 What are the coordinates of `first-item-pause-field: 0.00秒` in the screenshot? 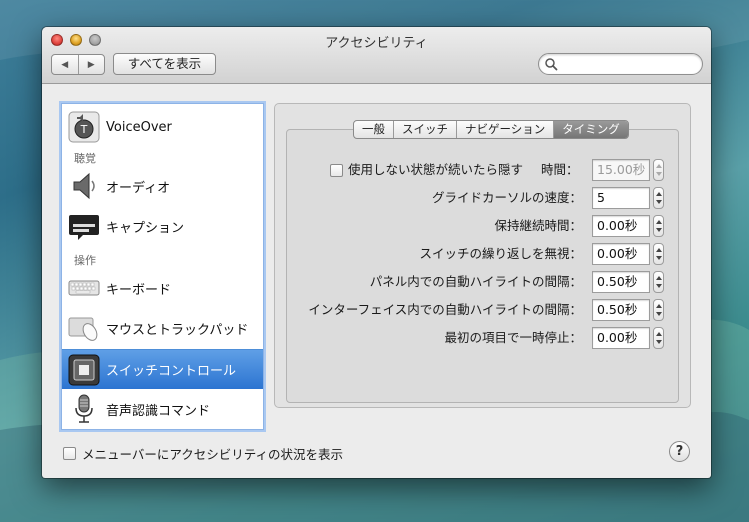 It's located at (621, 338).